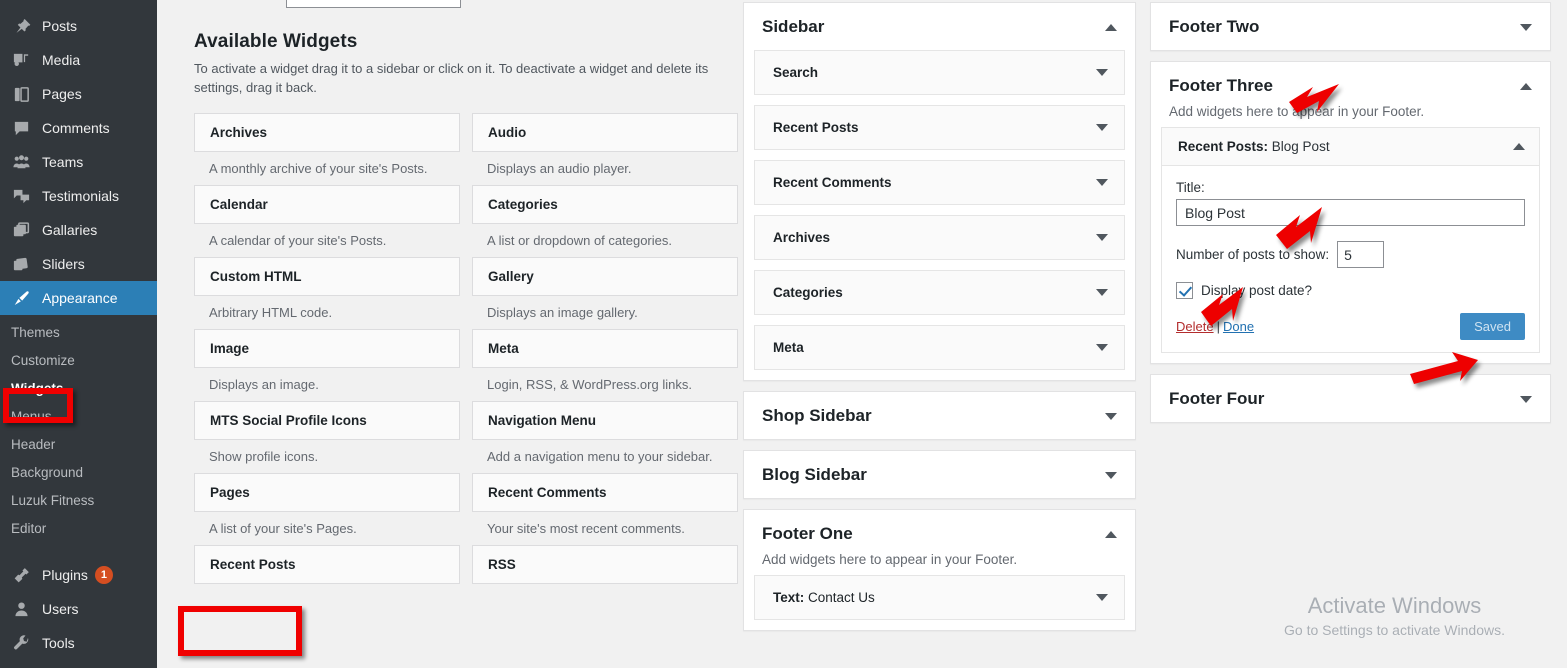  Describe the element at coordinates (1184, 290) in the screenshot. I see `display-post-date-checkbox` at that location.